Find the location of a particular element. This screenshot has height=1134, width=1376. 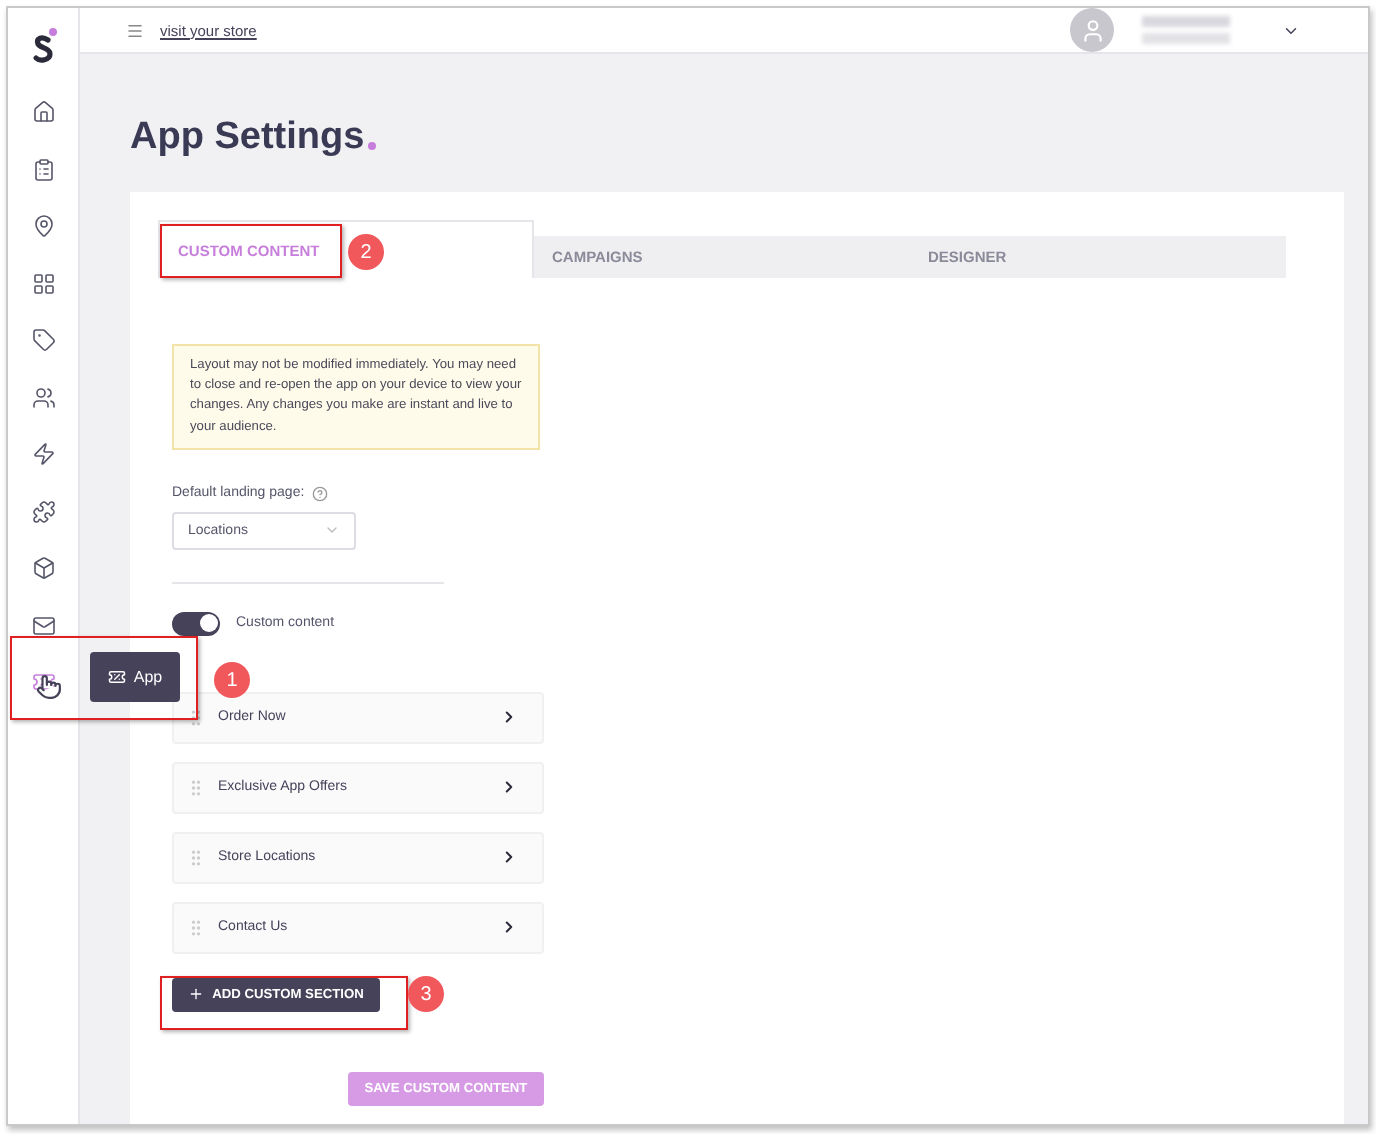

blurred-user-name is located at coordinates (1186, 30).